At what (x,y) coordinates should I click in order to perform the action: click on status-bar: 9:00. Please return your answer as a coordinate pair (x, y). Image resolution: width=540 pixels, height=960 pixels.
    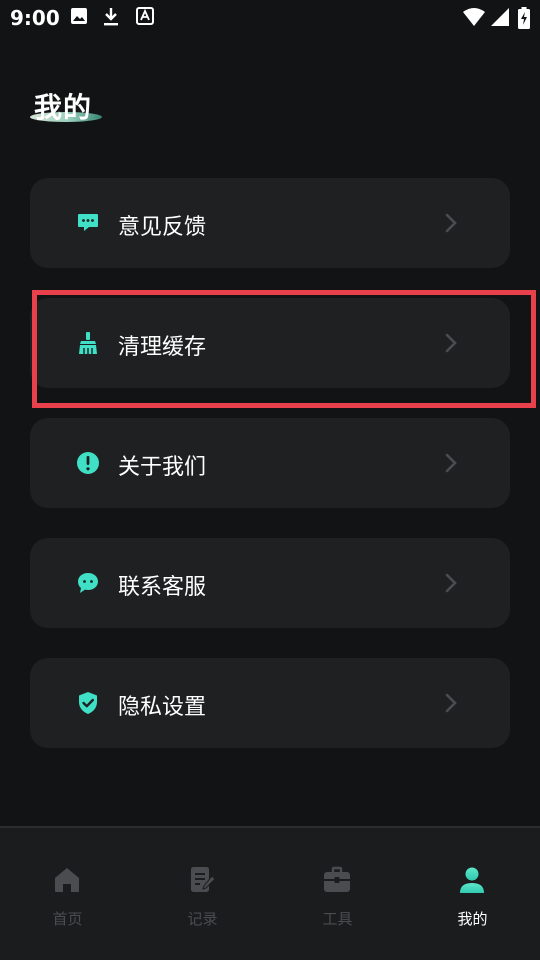
    Looking at the image, I should click on (270, 18).